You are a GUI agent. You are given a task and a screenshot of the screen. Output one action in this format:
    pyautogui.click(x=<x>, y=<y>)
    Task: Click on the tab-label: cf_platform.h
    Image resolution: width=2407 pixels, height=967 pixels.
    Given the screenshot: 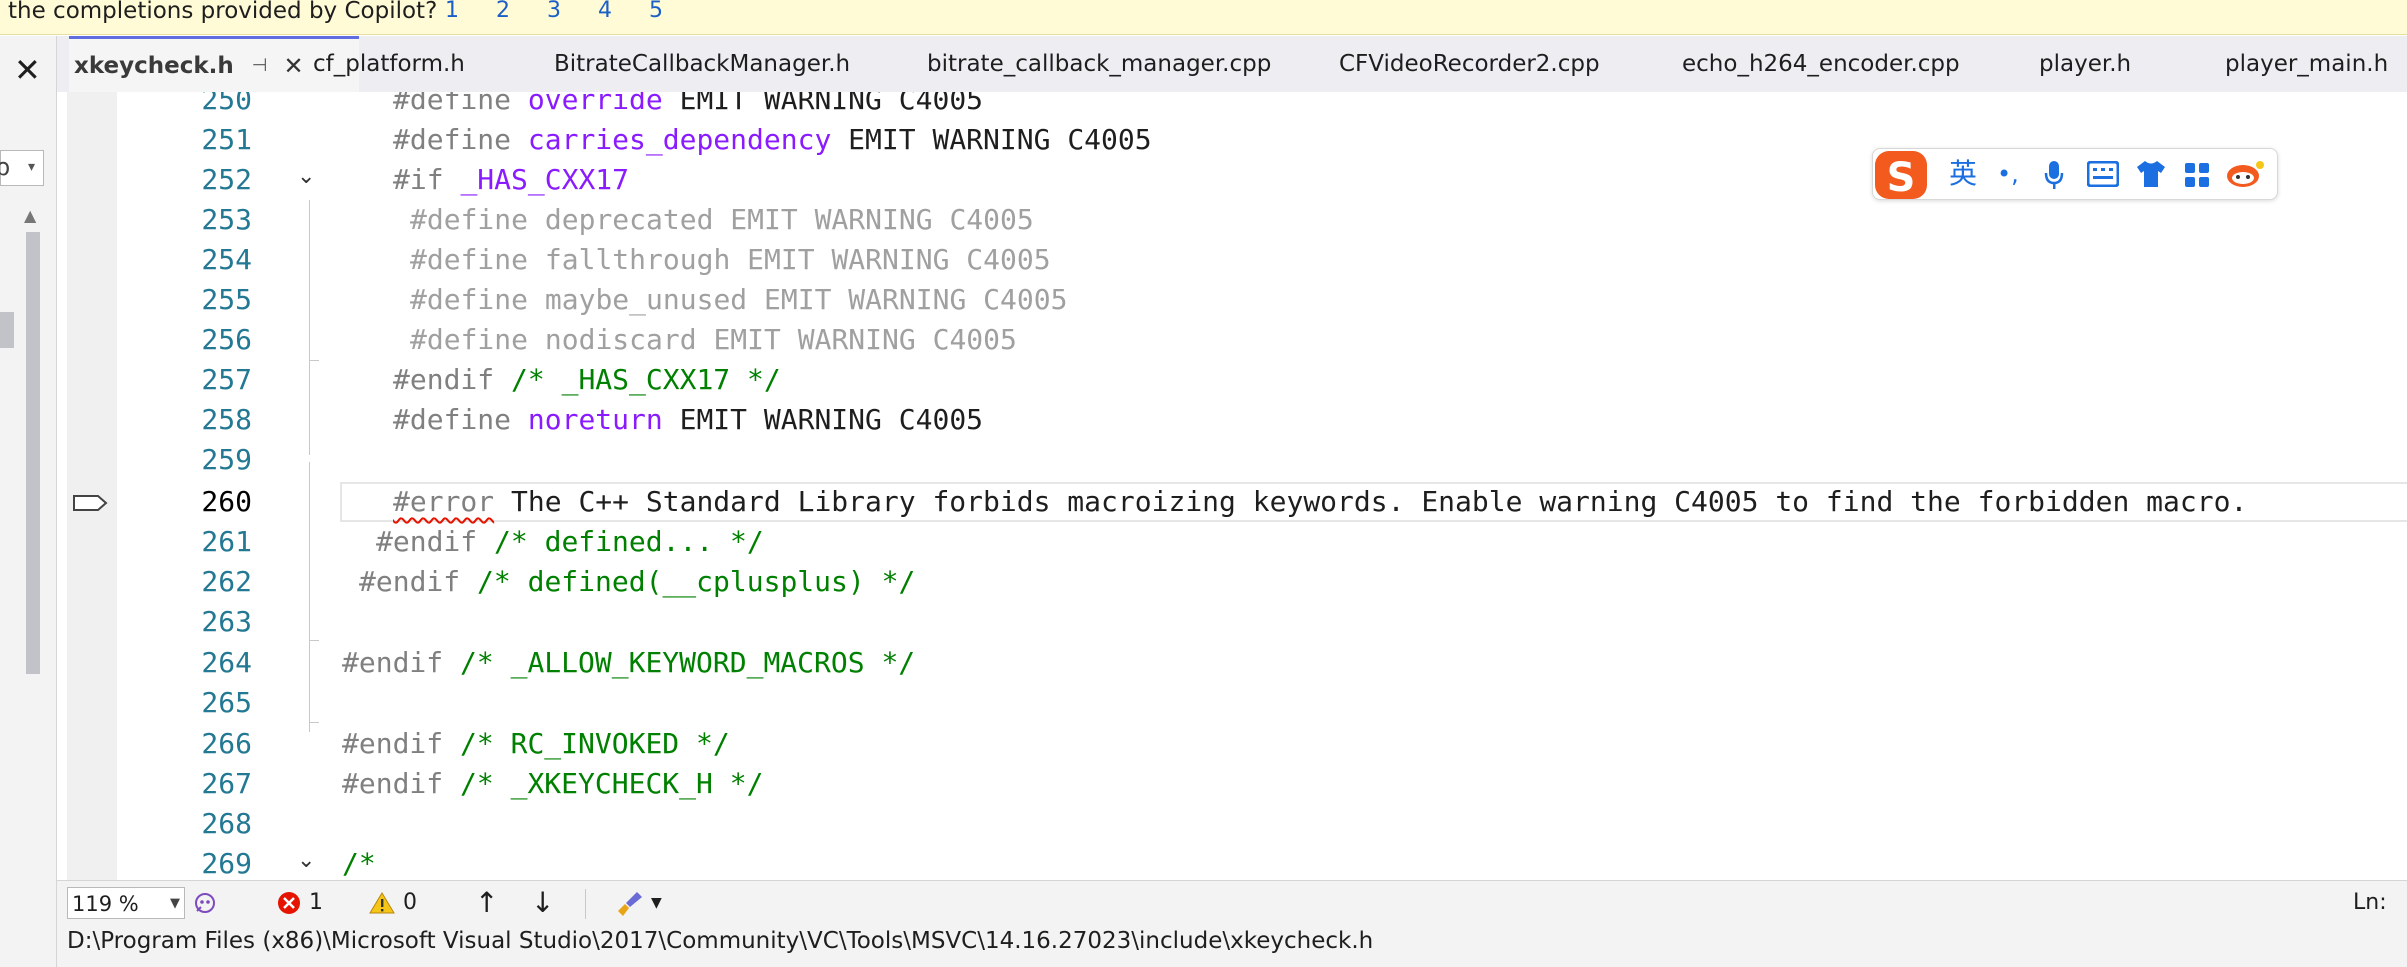 What is the action you would take?
    pyautogui.click(x=389, y=64)
    